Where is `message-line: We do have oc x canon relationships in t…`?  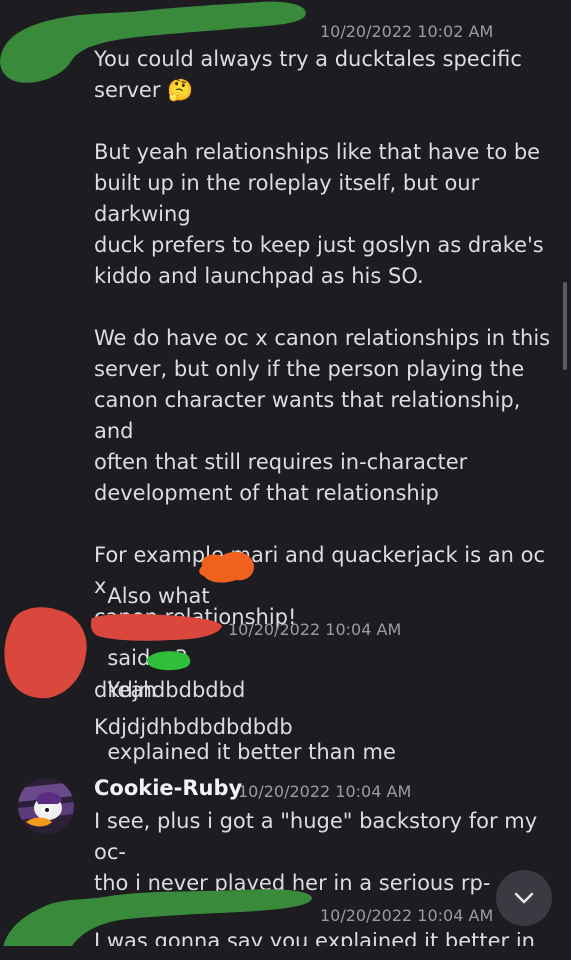
message-line: We do have oc x canon relationships in t… is located at coordinates (322, 338).